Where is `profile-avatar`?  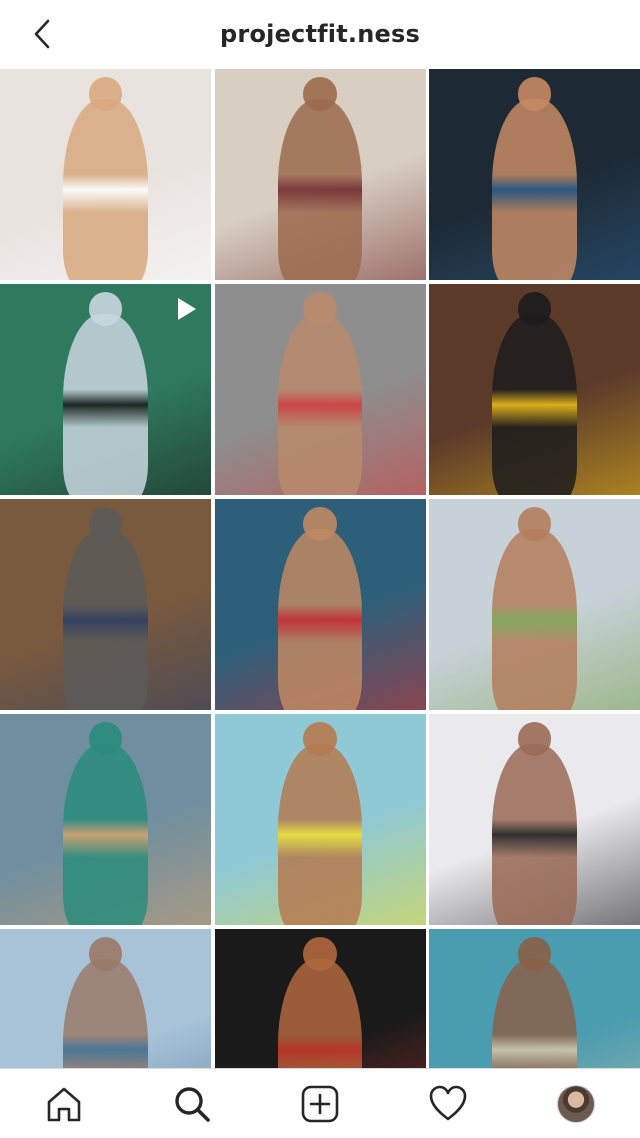 profile-avatar is located at coordinates (576, 1103).